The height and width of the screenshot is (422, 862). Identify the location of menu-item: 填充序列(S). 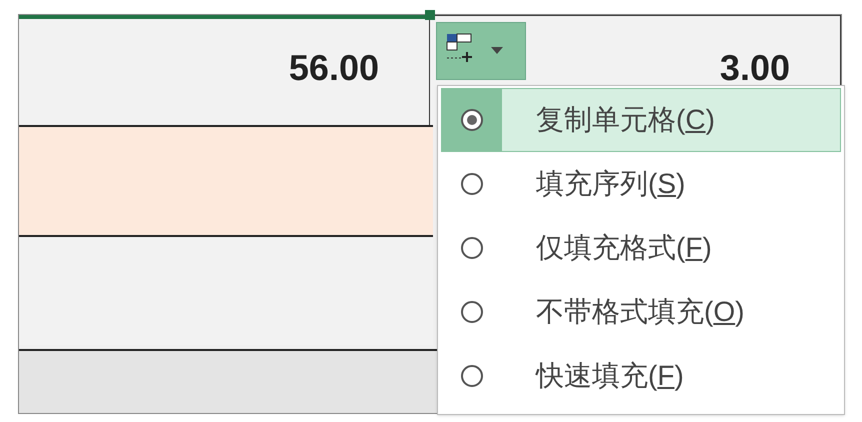
(641, 184).